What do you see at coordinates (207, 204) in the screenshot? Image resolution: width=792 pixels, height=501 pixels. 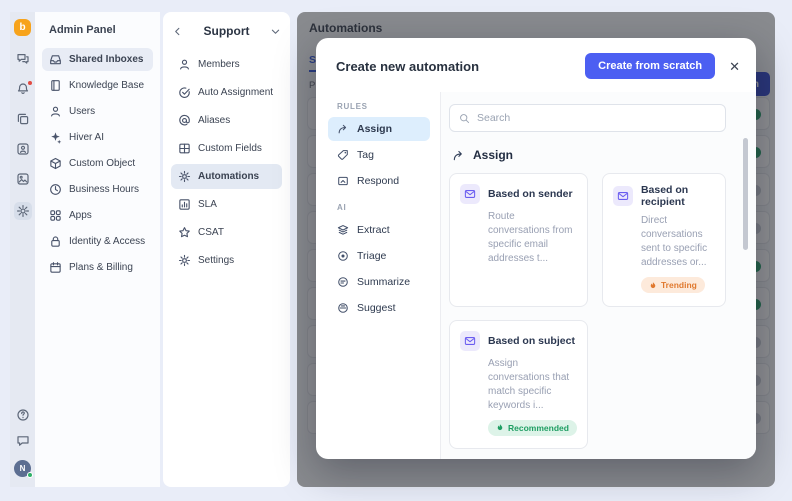 I see `support-item-label: SLA` at bounding box center [207, 204].